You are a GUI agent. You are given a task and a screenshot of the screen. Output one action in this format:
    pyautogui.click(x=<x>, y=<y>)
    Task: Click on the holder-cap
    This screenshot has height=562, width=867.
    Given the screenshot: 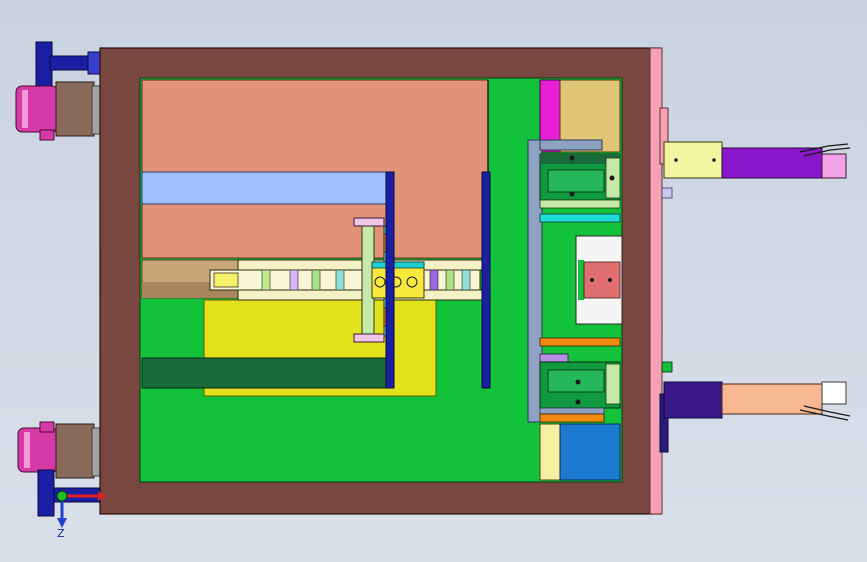 What is the action you would take?
    pyautogui.click(x=398, y=265)
    